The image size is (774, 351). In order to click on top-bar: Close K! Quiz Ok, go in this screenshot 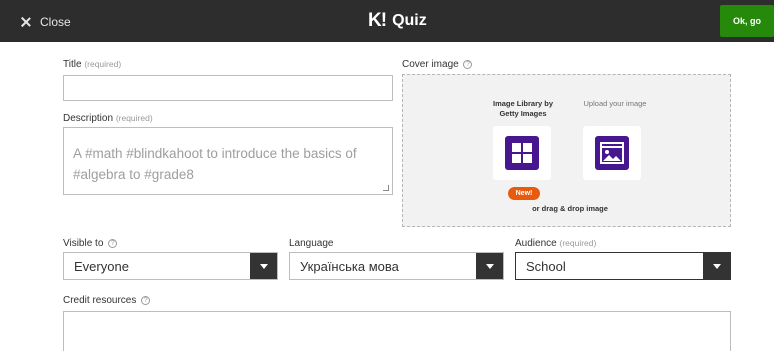, I will do `click(387, 21)`.